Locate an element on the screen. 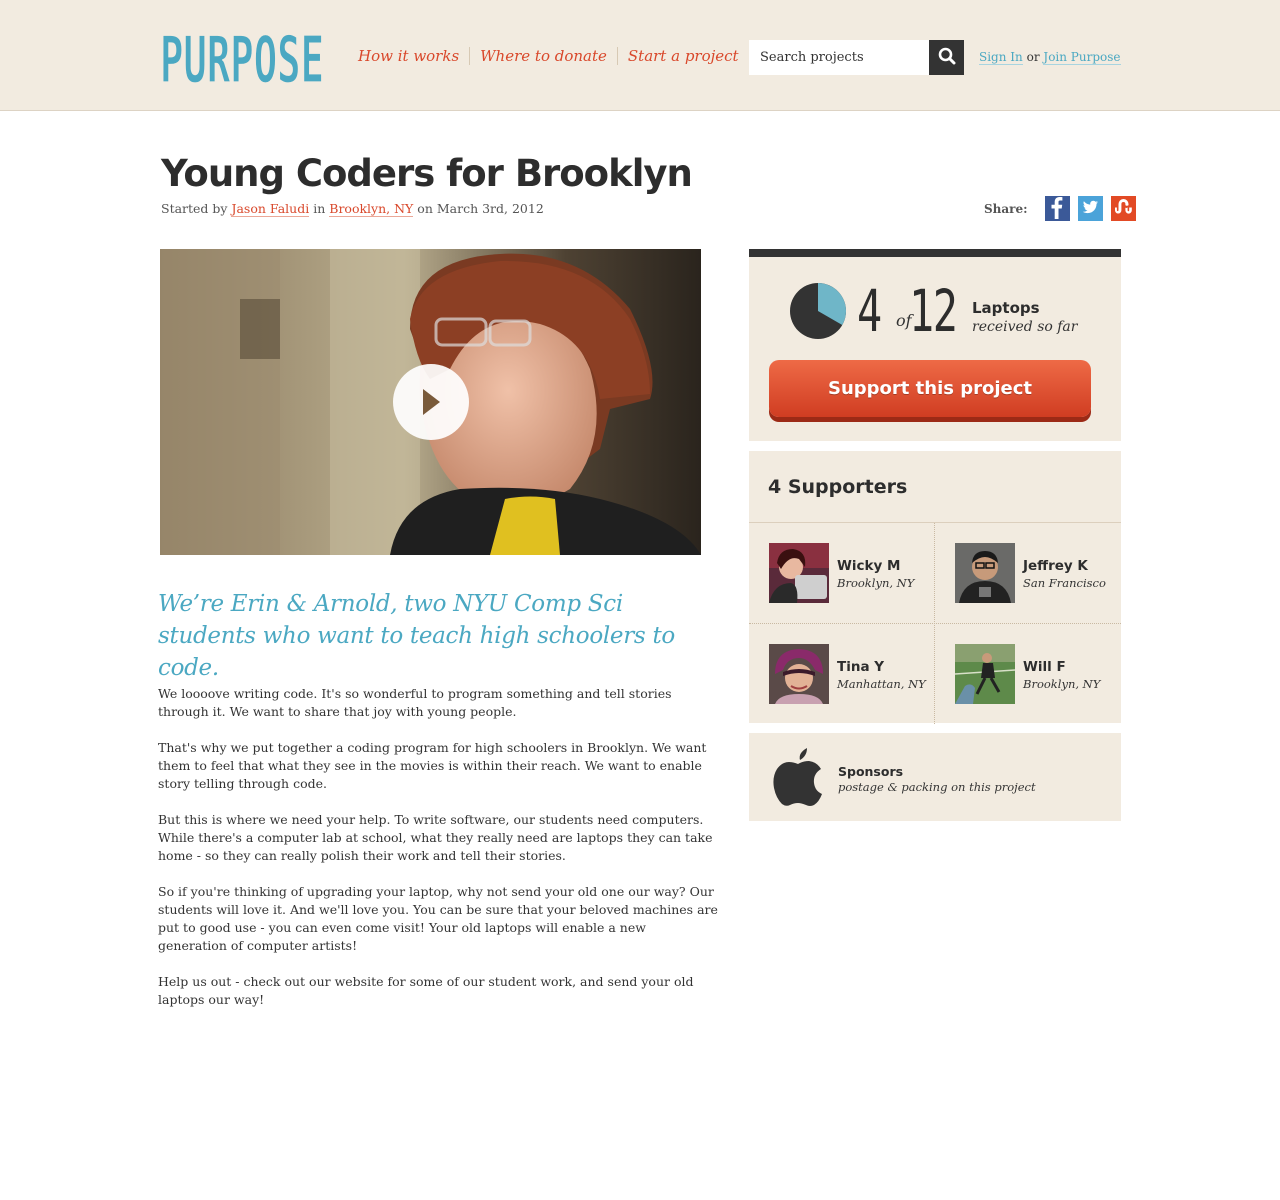 This screenshot has height=1200, width=1280. supporter-card: Jeffrey K San Francisco is located at coordinates (1028, 573).